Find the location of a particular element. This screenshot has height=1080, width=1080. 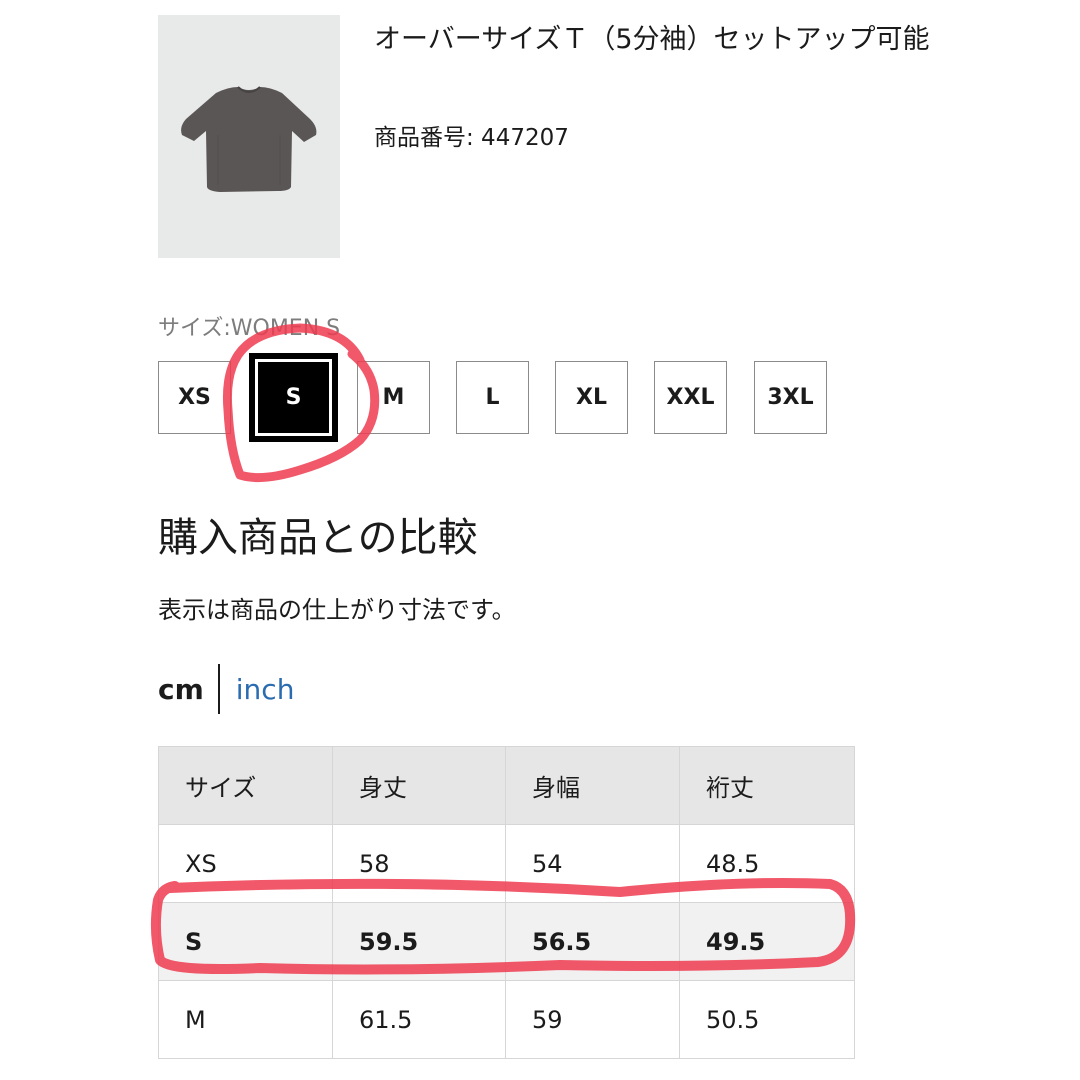

comparison-title: 購入商品との比較 is located at coordinates (318, 538).